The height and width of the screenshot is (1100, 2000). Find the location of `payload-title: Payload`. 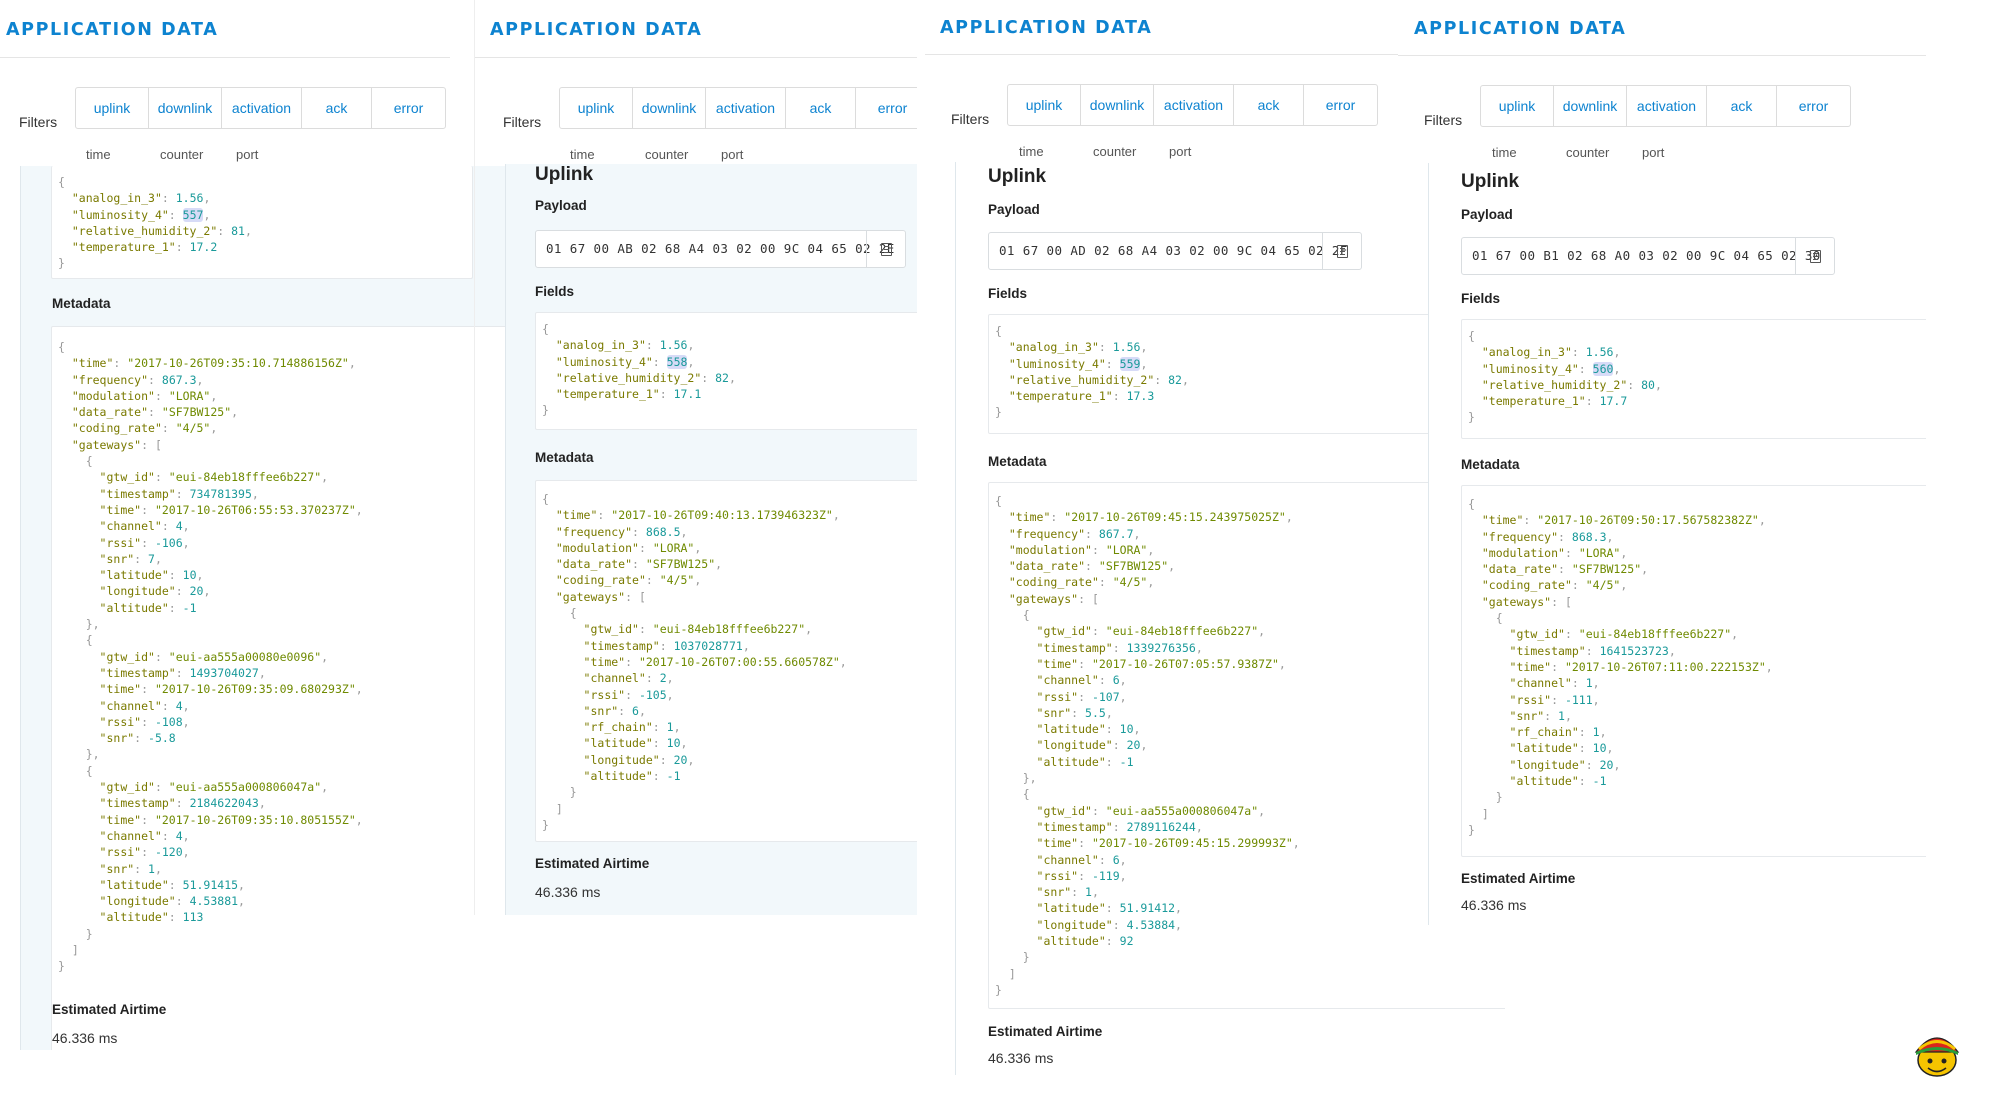

payload-title: Payload is located at coordinates (1014, 209).